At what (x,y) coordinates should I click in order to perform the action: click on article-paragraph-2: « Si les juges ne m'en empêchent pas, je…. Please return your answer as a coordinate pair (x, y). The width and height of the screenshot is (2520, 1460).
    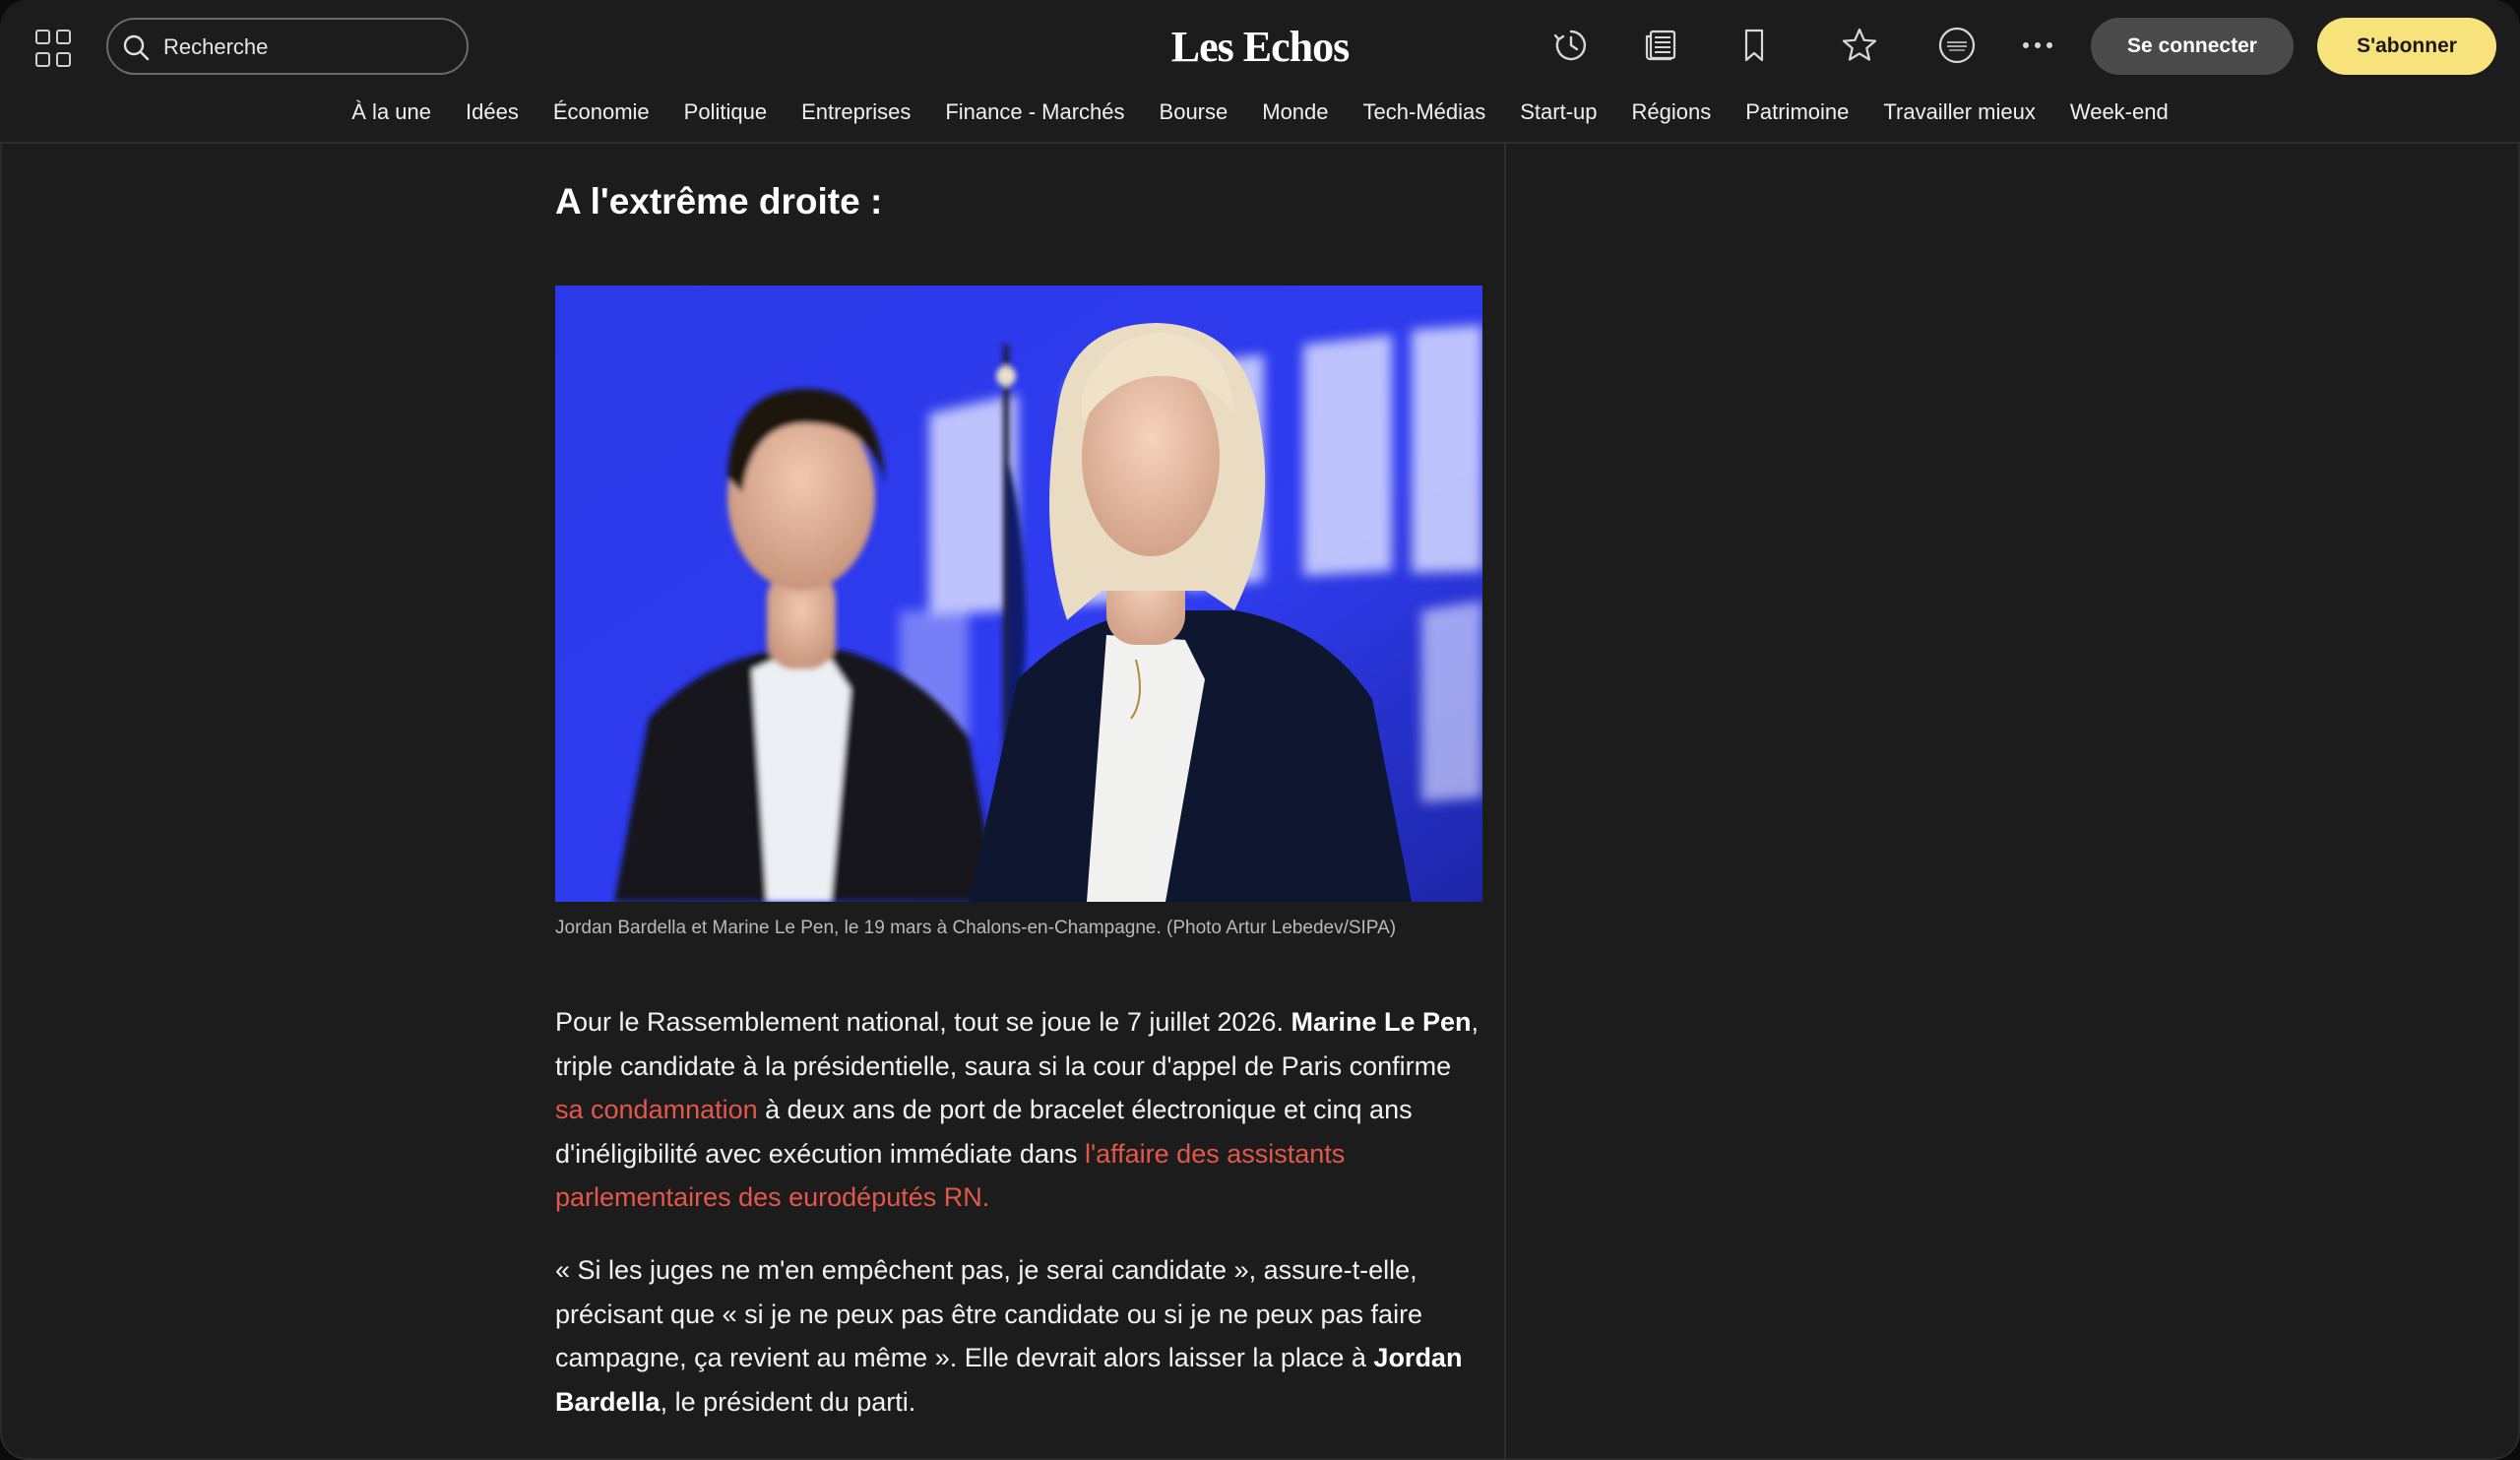
    Looking at the image, I should click on (1018, 1336).